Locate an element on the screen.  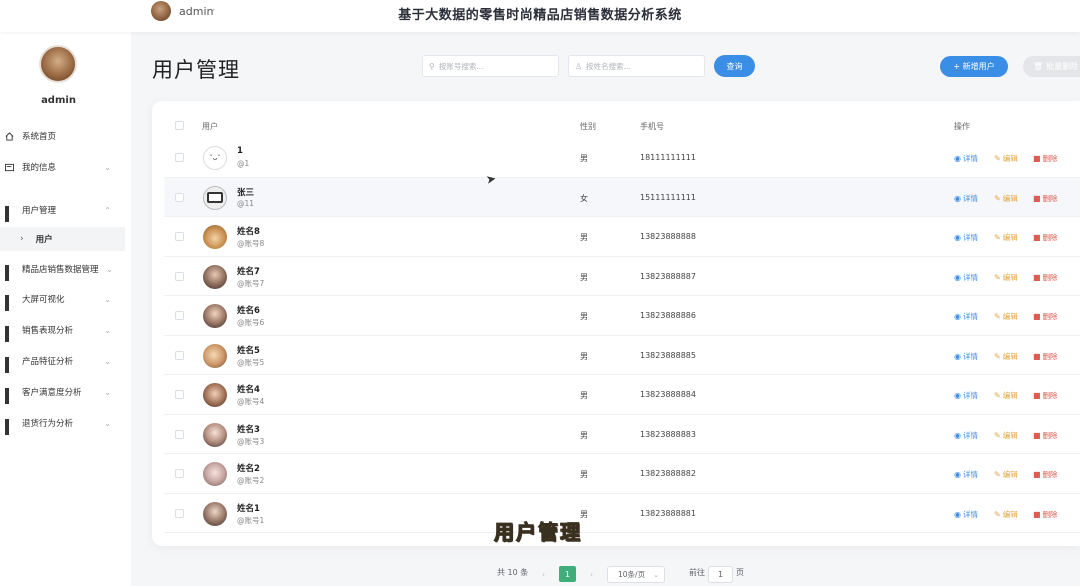
sidebar-item-label: 销售表现分析 is located at coordinates (48, 331).